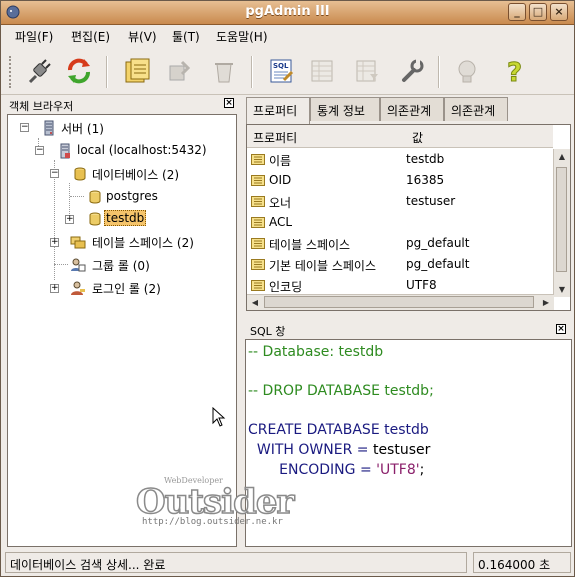  I want to click on menu-edit: 편집(E), so click(90, 36).